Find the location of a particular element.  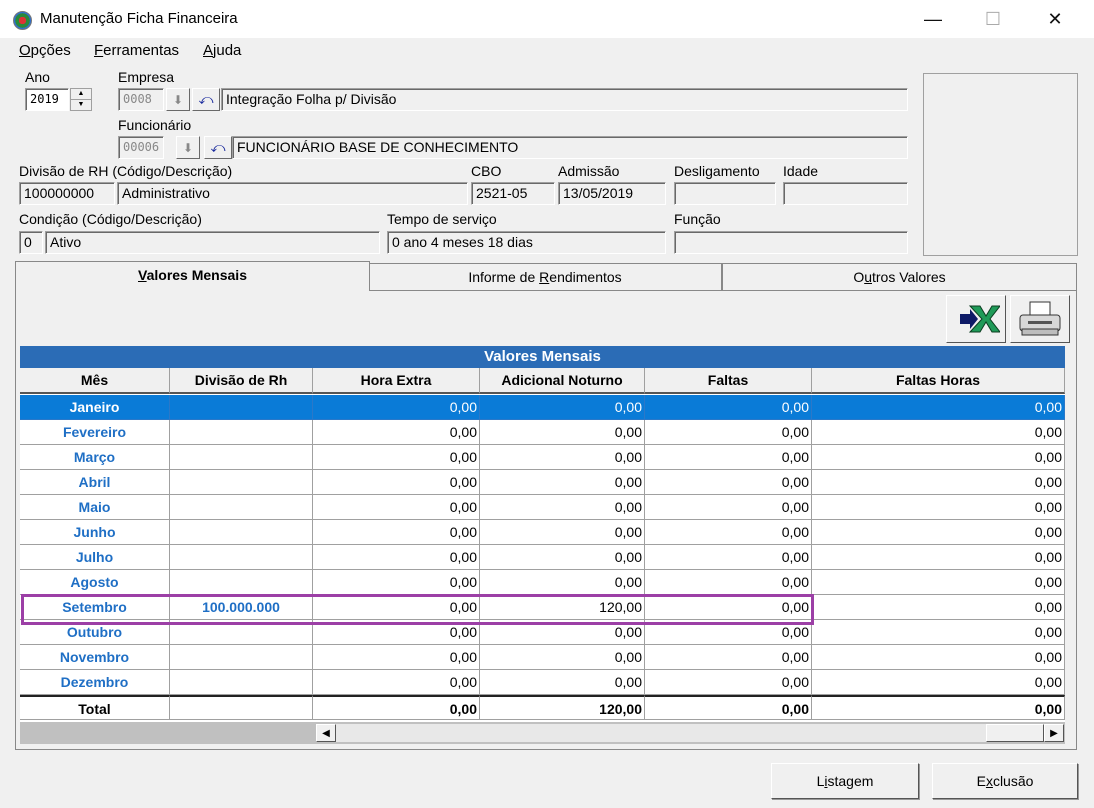

cell-month: Novembro is located at coordinates (95, 657).